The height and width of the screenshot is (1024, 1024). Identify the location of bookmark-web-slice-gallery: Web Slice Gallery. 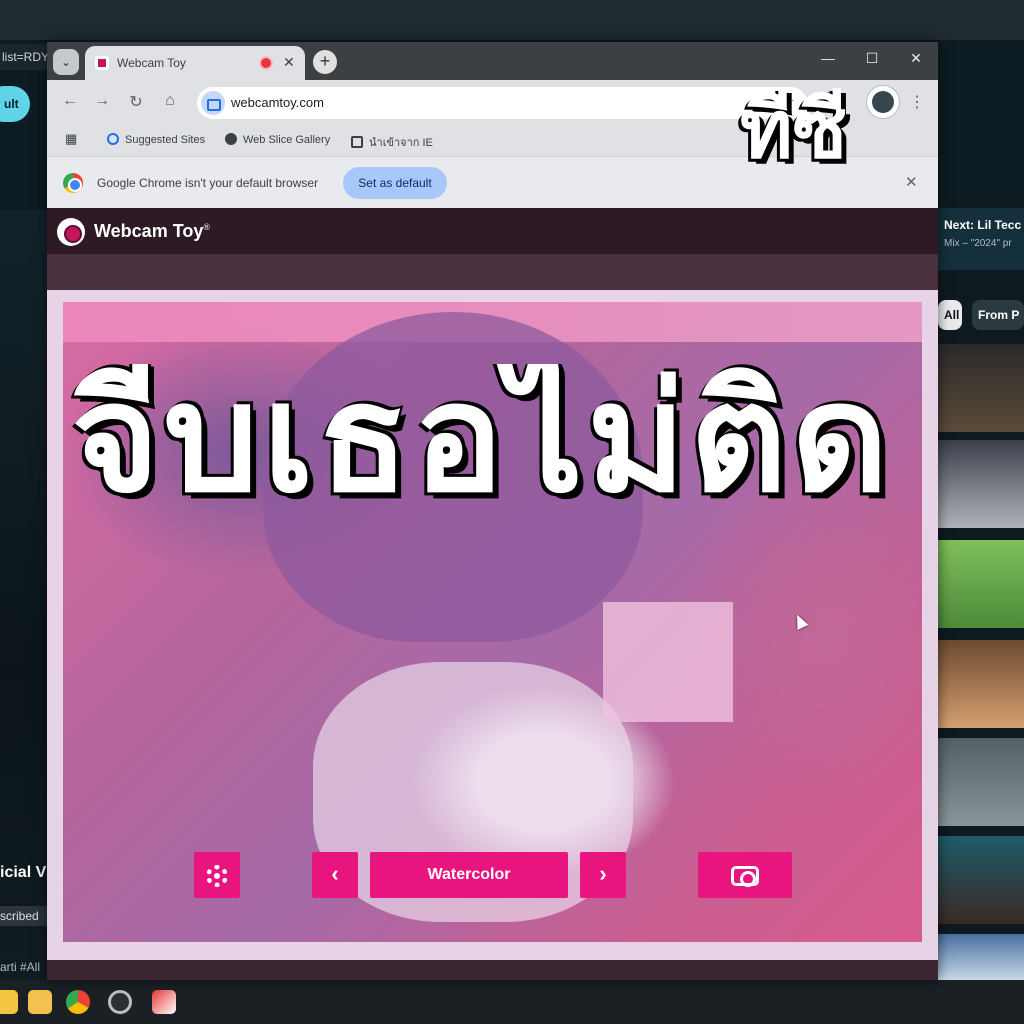
(277, 139).